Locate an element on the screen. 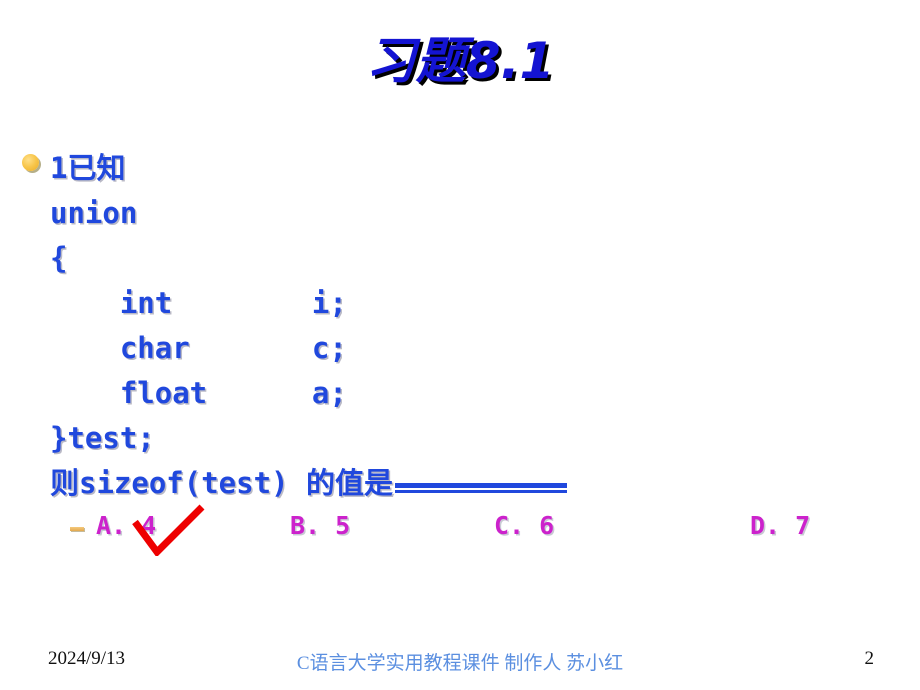 This screenshot has width=920, height=690. option-c: C. 6 is located at coordinates (524, 526).